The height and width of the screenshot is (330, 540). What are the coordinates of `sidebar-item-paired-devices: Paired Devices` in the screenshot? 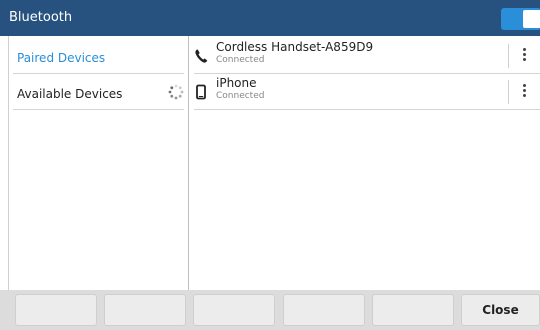 It's located at (98, 56).